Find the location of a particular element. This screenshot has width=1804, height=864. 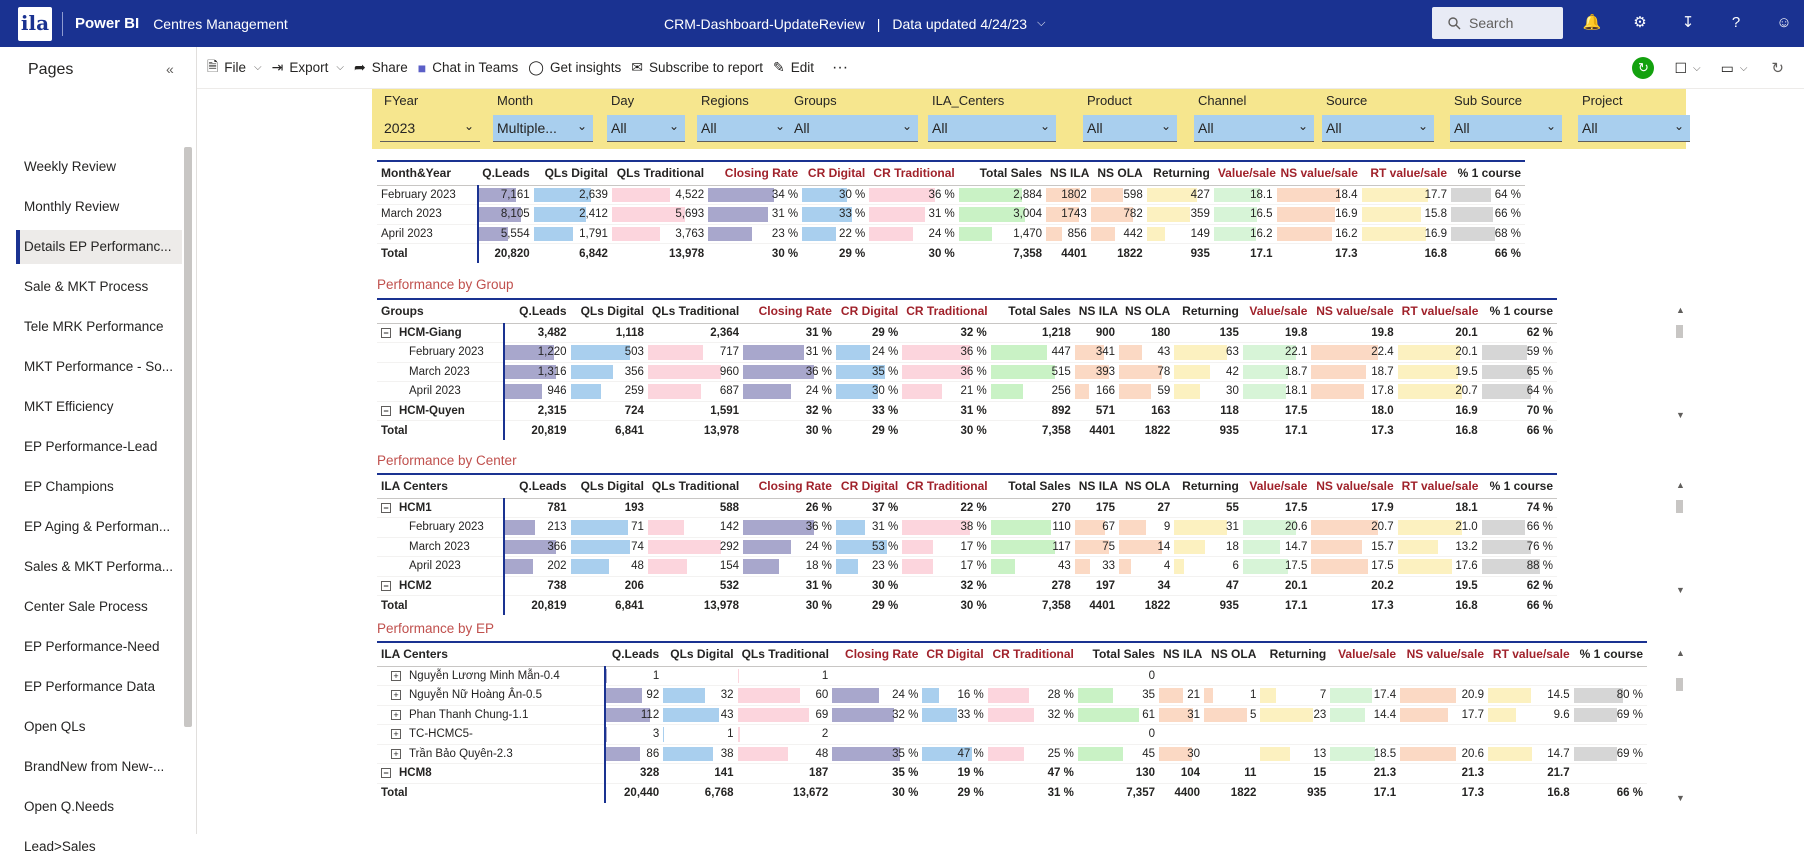

smiley-icon: ☺ is located at coordinates (1784, 23).